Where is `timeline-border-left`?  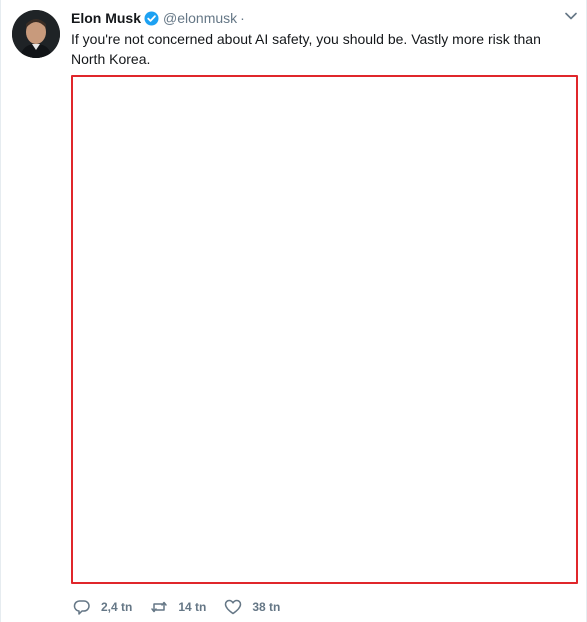
timeline-border-left is located at coordinates (0, 311).